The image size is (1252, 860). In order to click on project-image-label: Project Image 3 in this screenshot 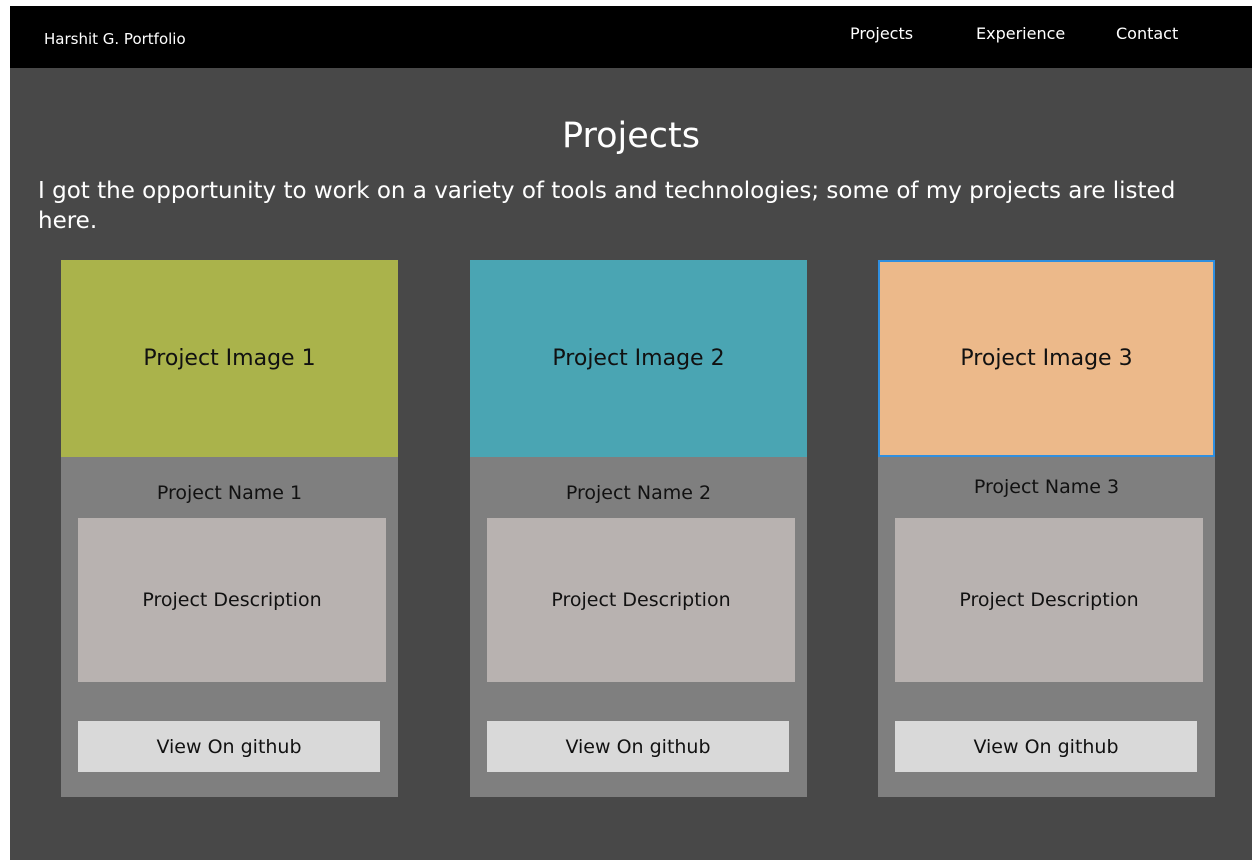, I will do `click(1046, 358)`.